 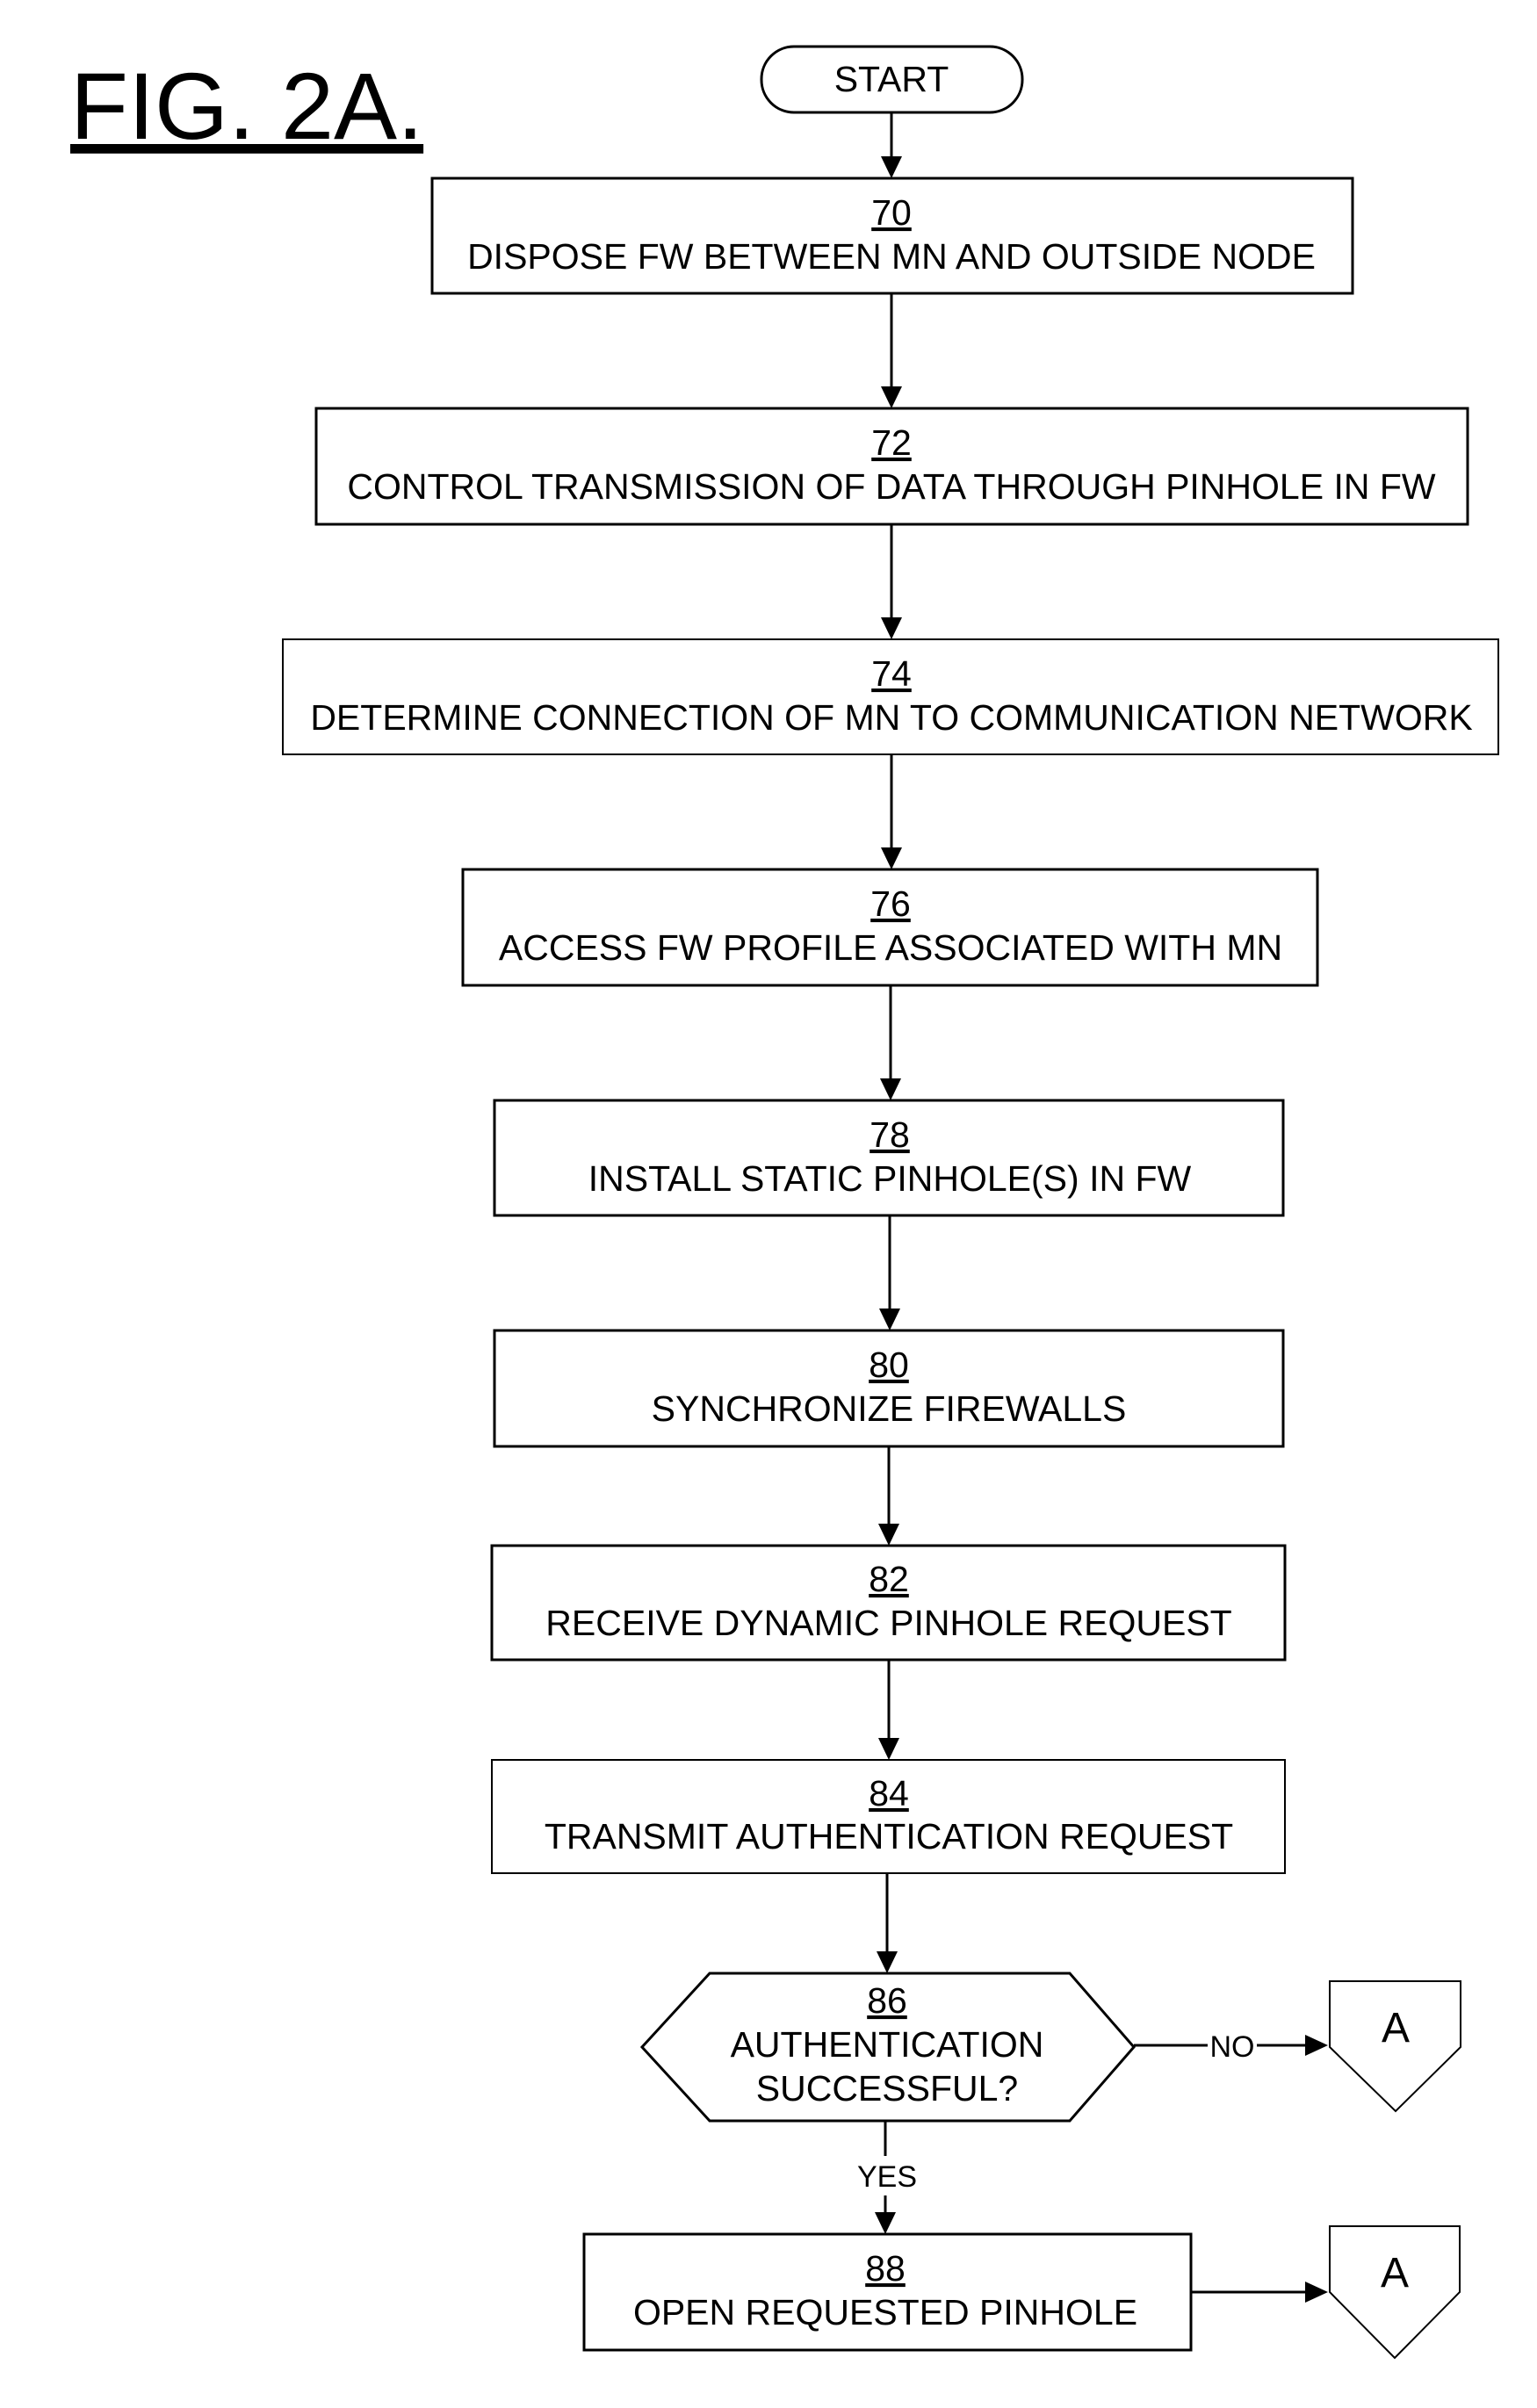 I want to click on step-82: 82 RECEIVE DYNAMIC PINHOLE REQUEST, so click(x=889, y=1603).